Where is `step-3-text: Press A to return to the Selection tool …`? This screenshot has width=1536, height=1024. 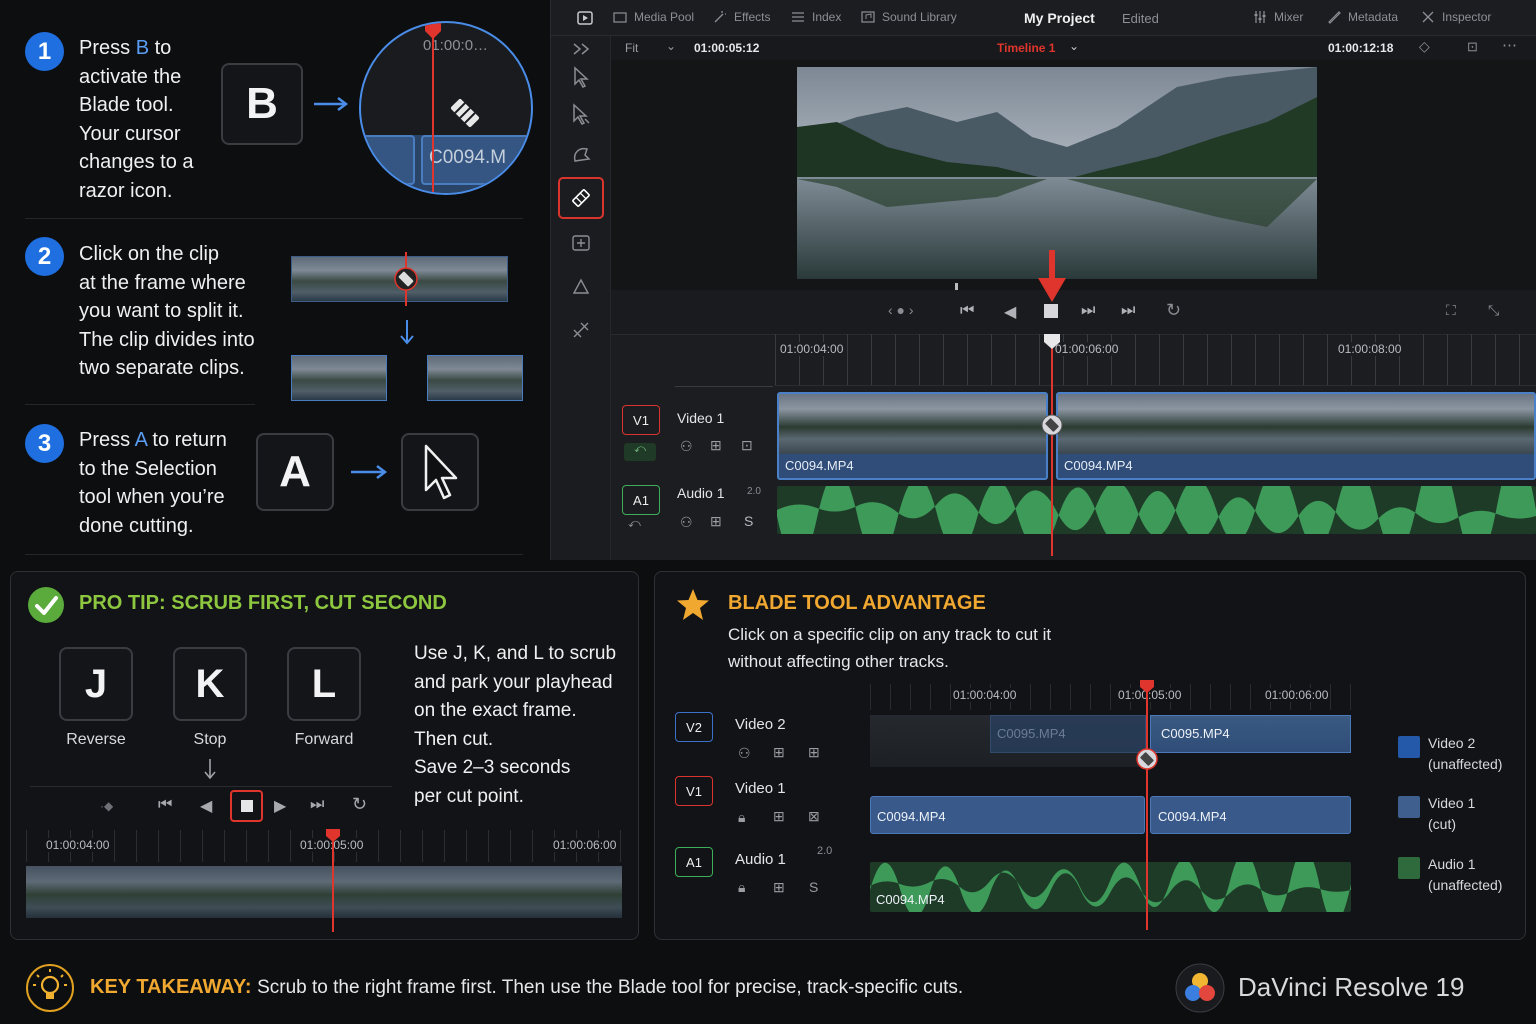 step-3-text: Press A to return to the Selection tool … is located at coordinates (153, 483).